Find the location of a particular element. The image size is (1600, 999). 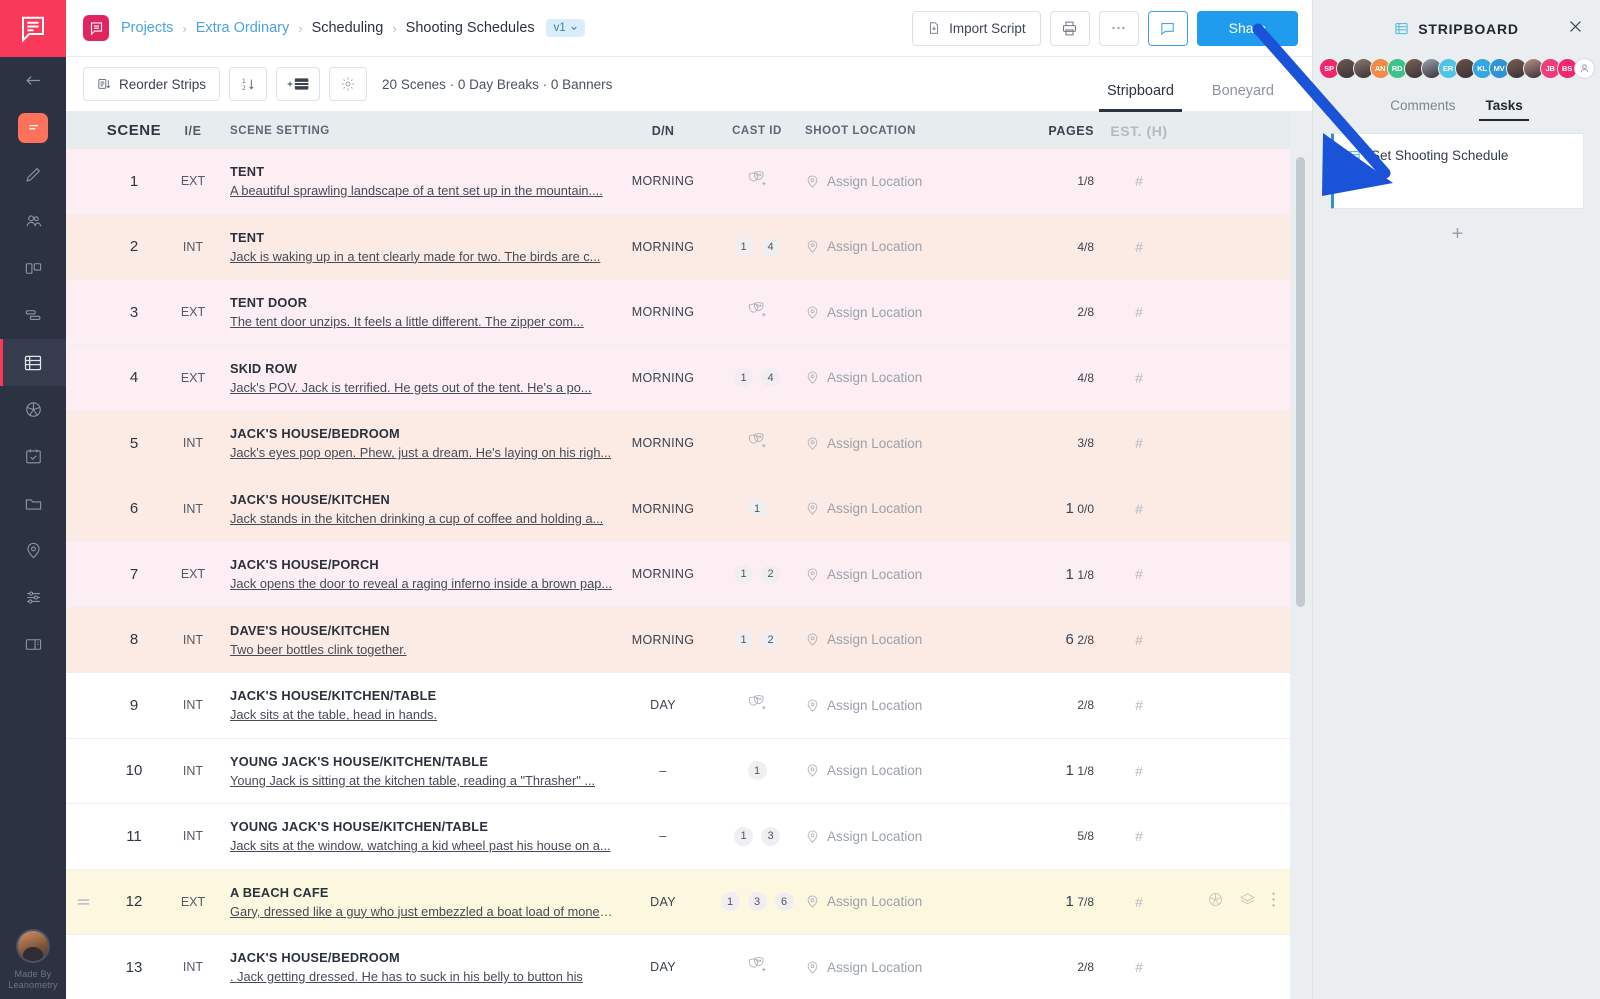

drag-handle is located at coordinates (83, 902).